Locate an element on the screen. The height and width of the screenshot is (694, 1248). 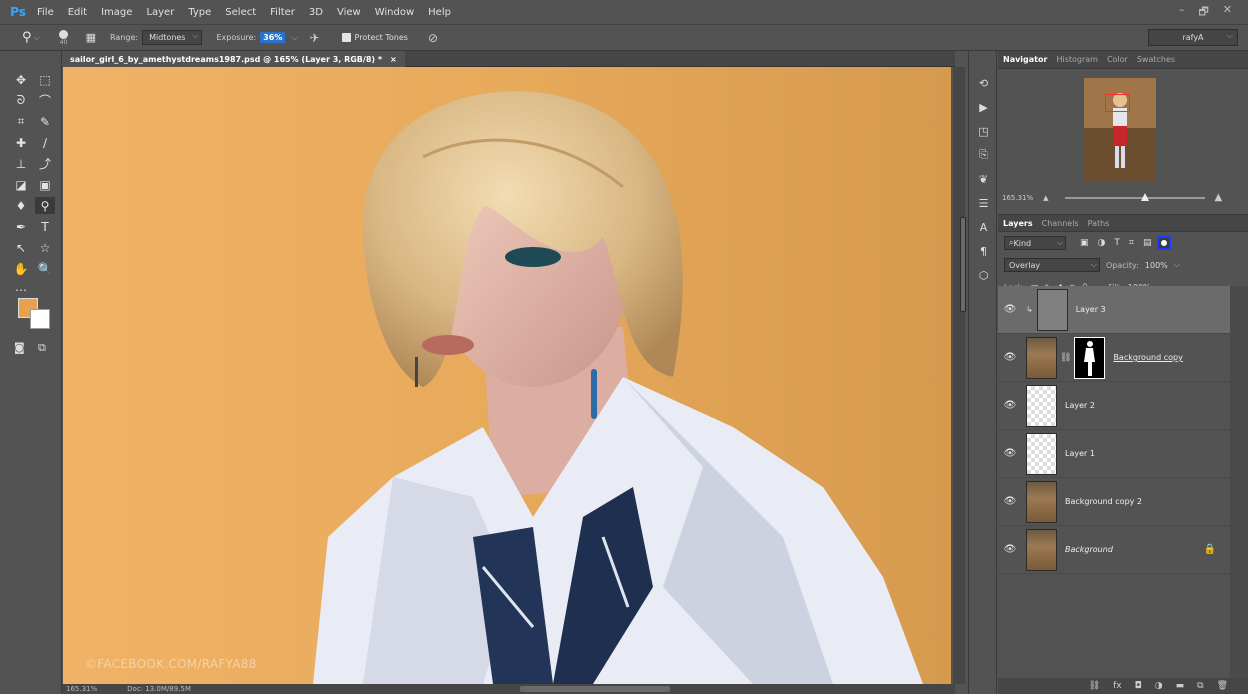
adjustments-icon: ☰ is located at coordinates (983, 203).